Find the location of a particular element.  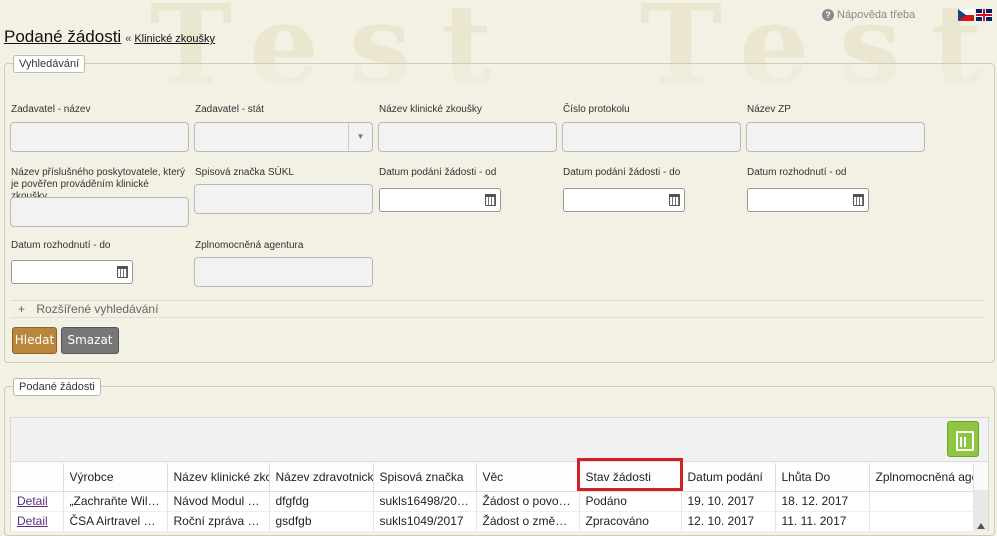

breadcrumb-link-klinicke-zkousky: Klinické zkoušky is located at coordinates (174, 39).